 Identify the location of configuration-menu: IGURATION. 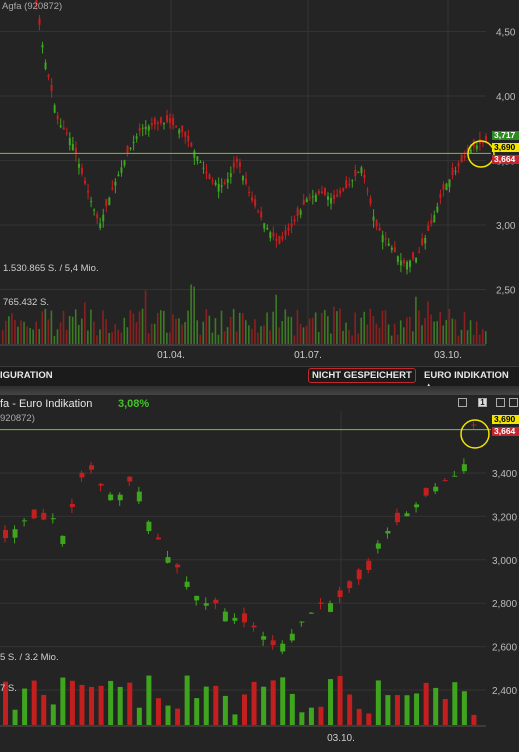
(26, 375).